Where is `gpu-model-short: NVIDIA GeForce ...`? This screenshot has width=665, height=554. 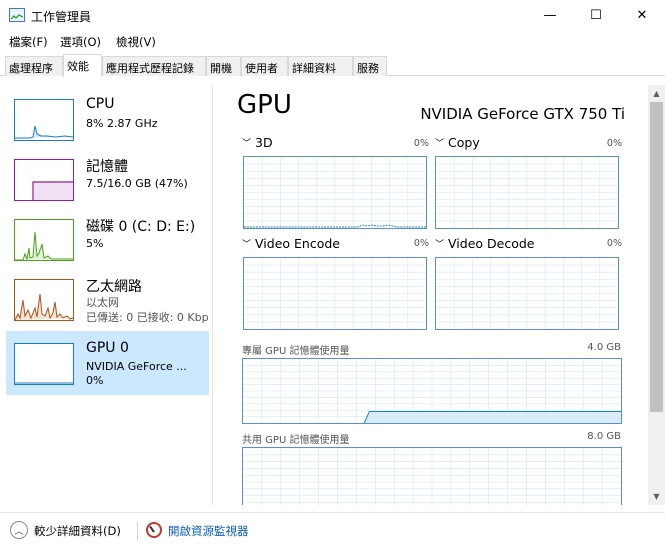 gpu-model-short: NVIDIA GeForce ... is located at coordinates (136, 366).